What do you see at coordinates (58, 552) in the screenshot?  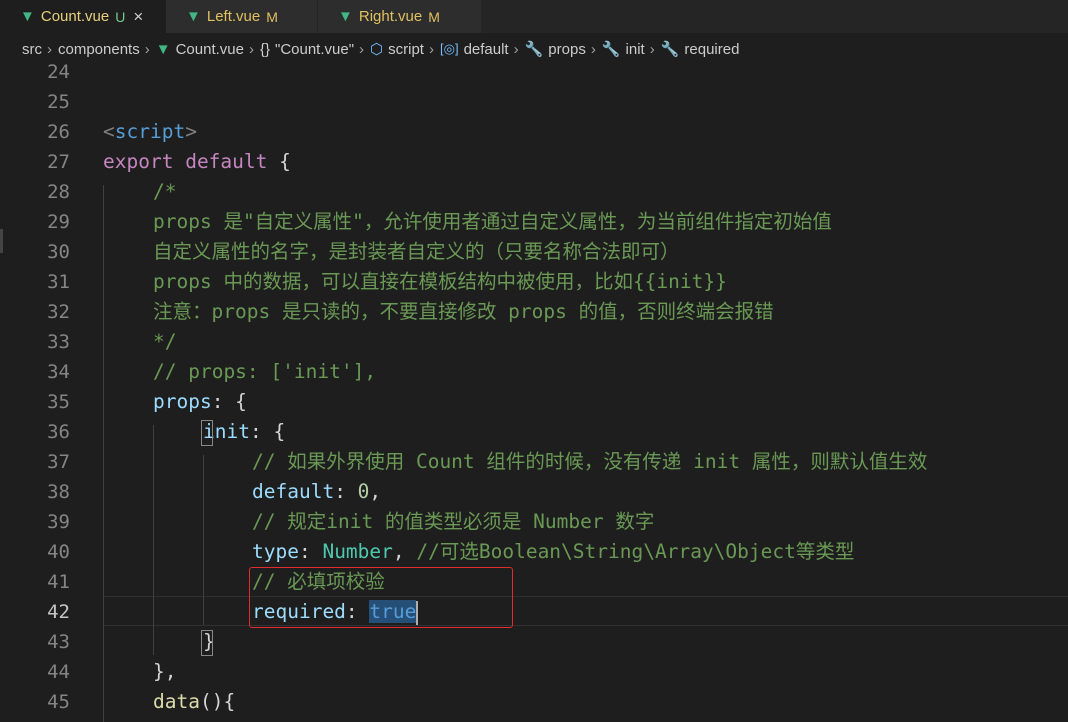 I see `line-number: 40` at bounding box center [58, 552].